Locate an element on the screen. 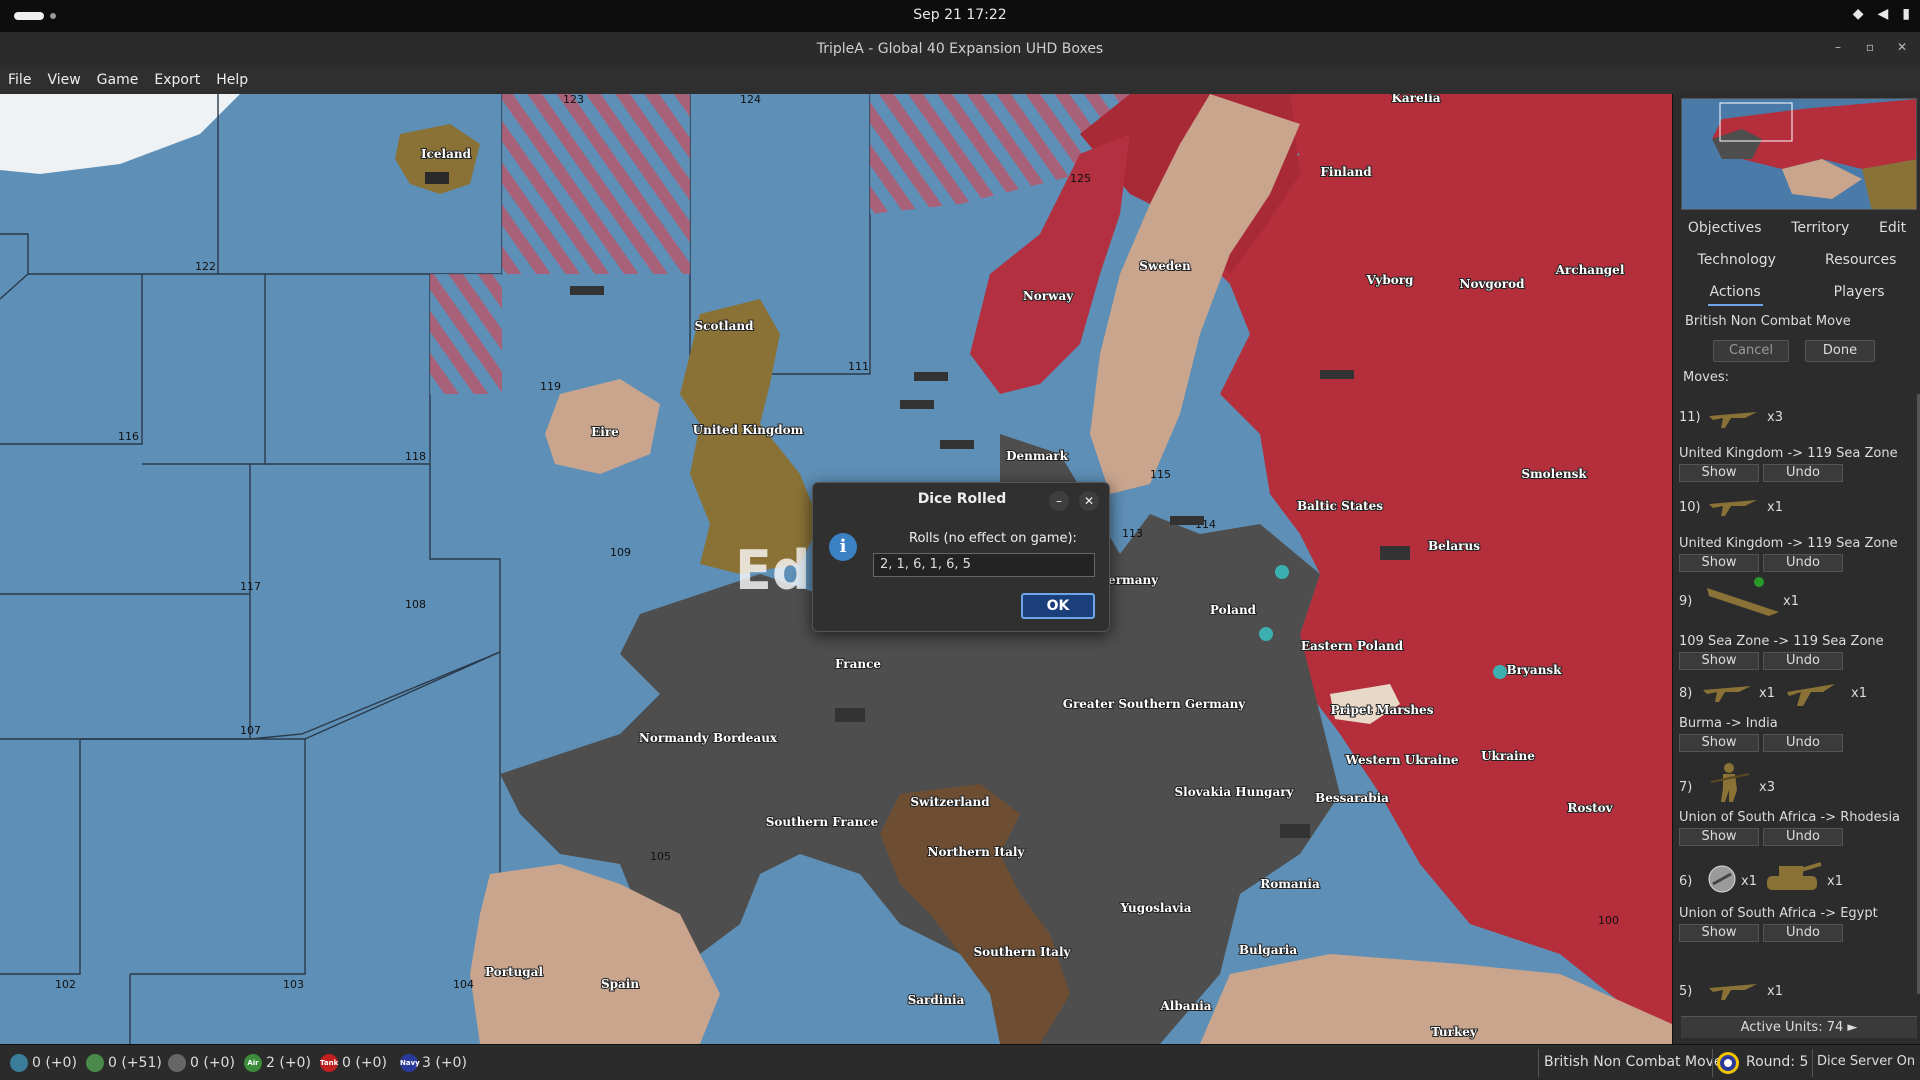 Image resolution: width=1920 pixels, height=1080 pixels. dialog-close-icon: ✕ is located at coordinates (1089, 501).